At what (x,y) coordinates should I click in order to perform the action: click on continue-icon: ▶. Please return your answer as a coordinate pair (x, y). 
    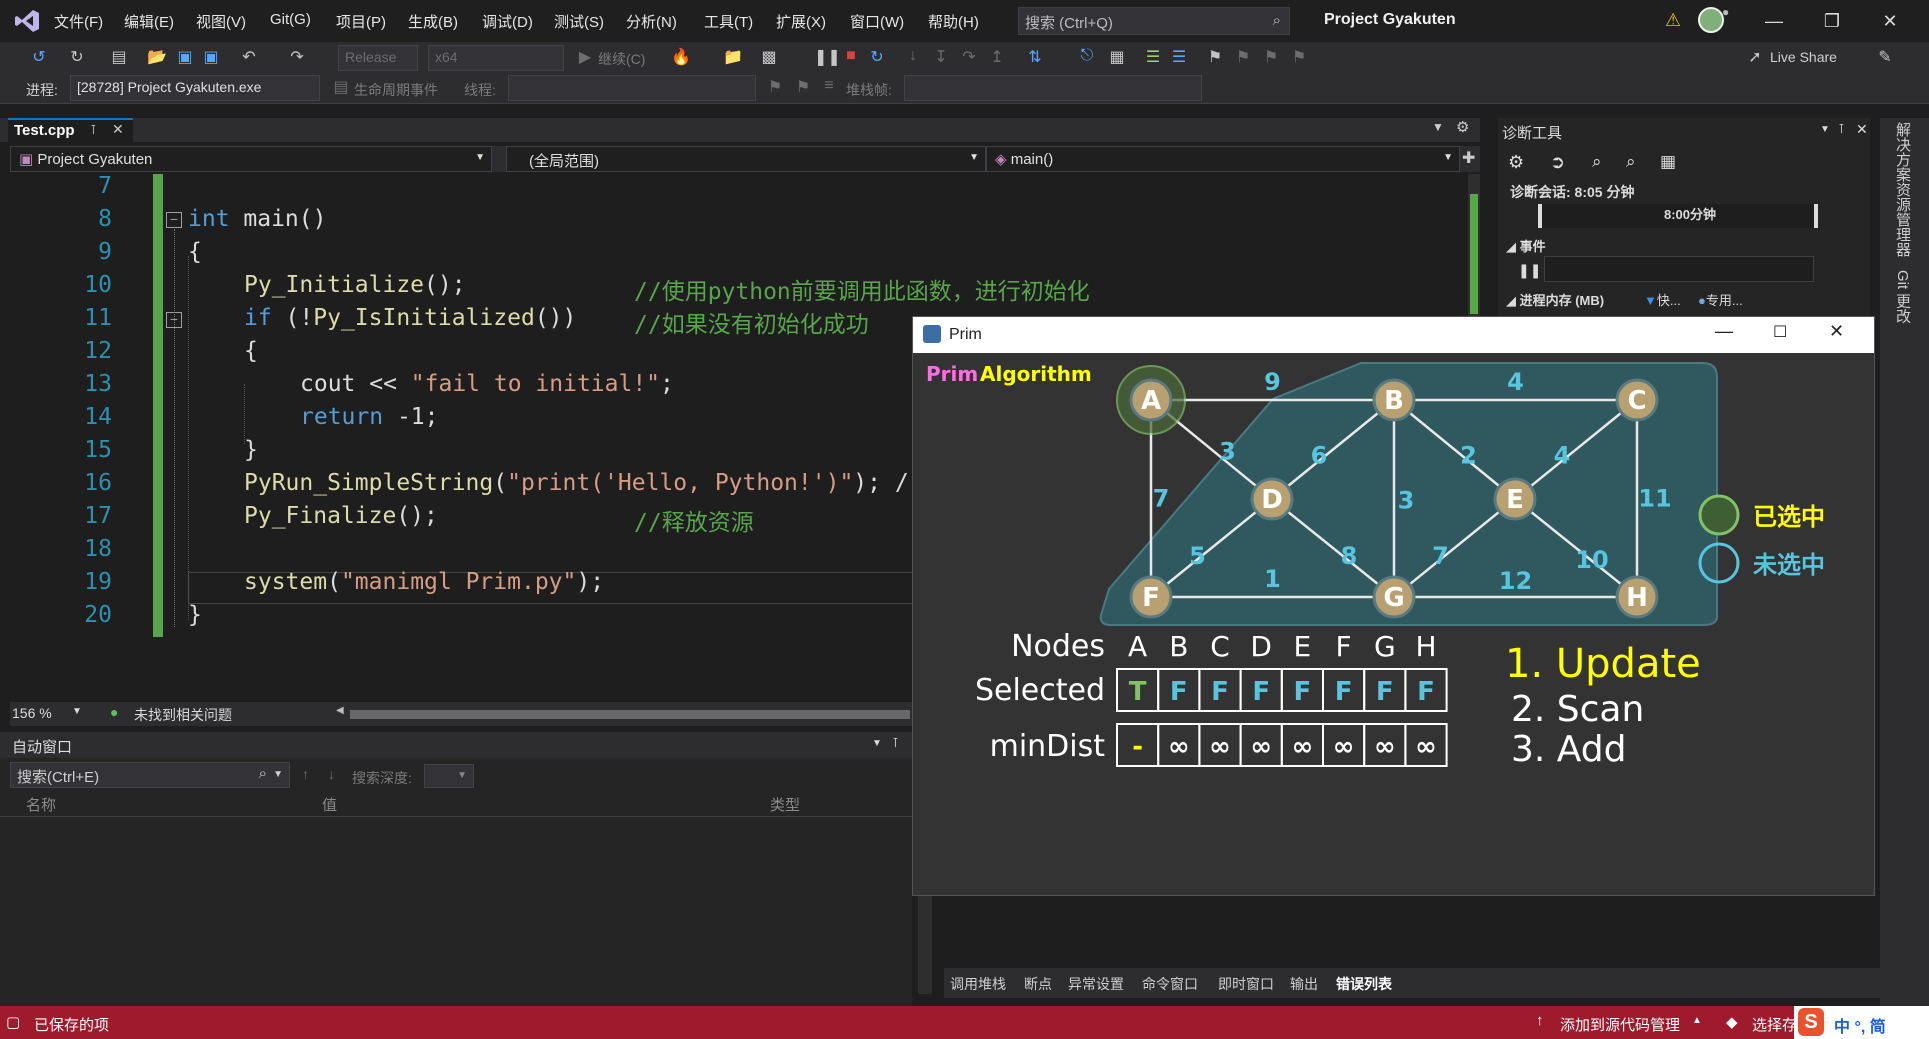
    Looking at the image, I should click on (585, 57).